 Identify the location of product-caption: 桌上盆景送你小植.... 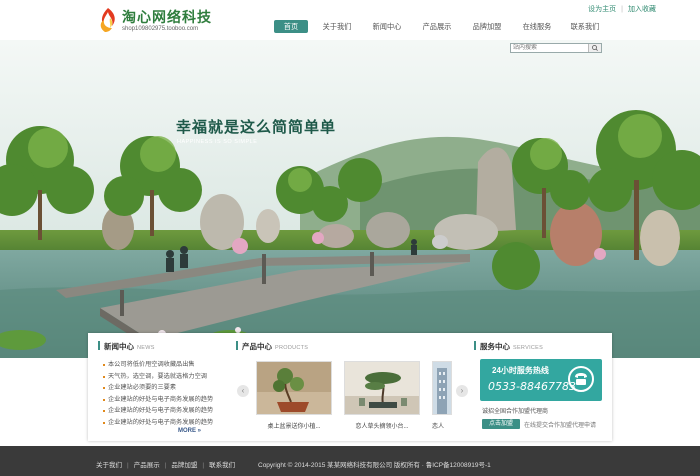
(294, 427).